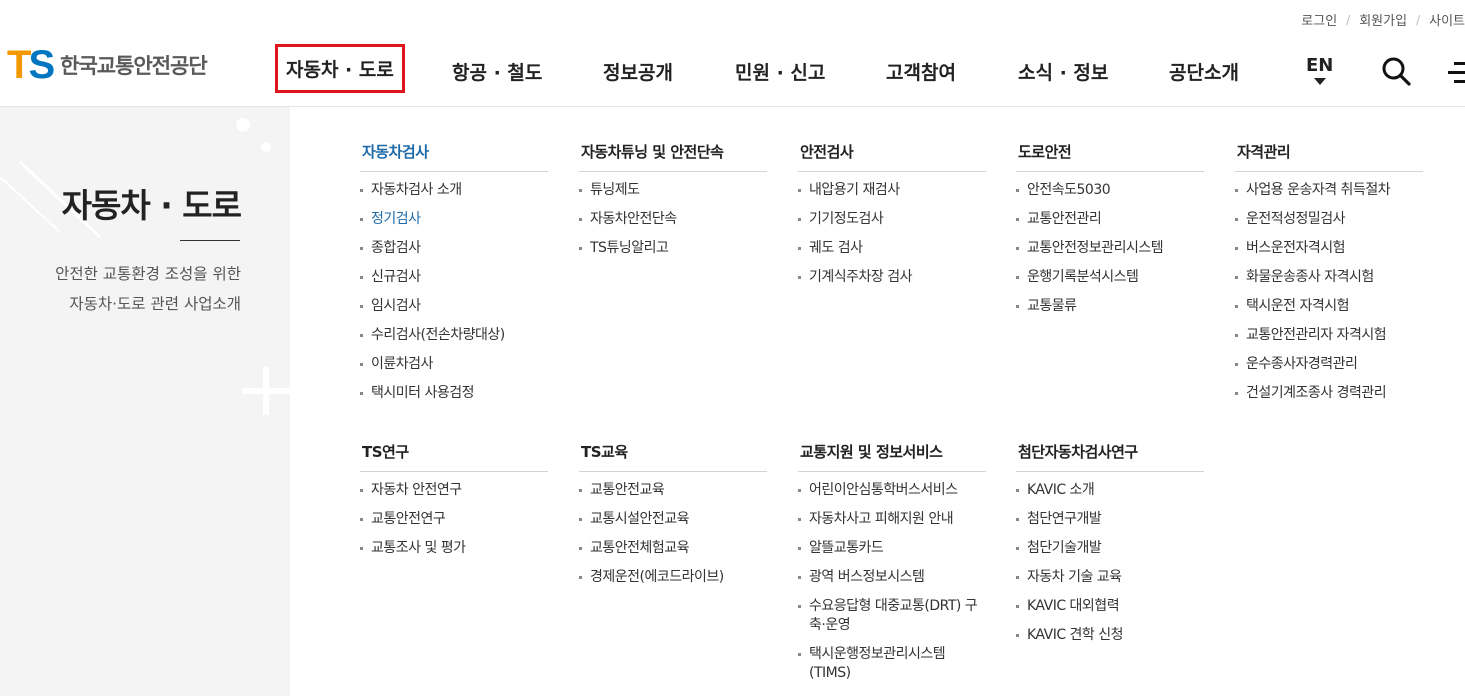 Image resolution: width=1465 pixels, height=696 pixels. What do you see at coordinates (1329, 306) in the screenshot?
I see `menu-item: 택시운전 자격시험` at bounding box center [1329, 306].